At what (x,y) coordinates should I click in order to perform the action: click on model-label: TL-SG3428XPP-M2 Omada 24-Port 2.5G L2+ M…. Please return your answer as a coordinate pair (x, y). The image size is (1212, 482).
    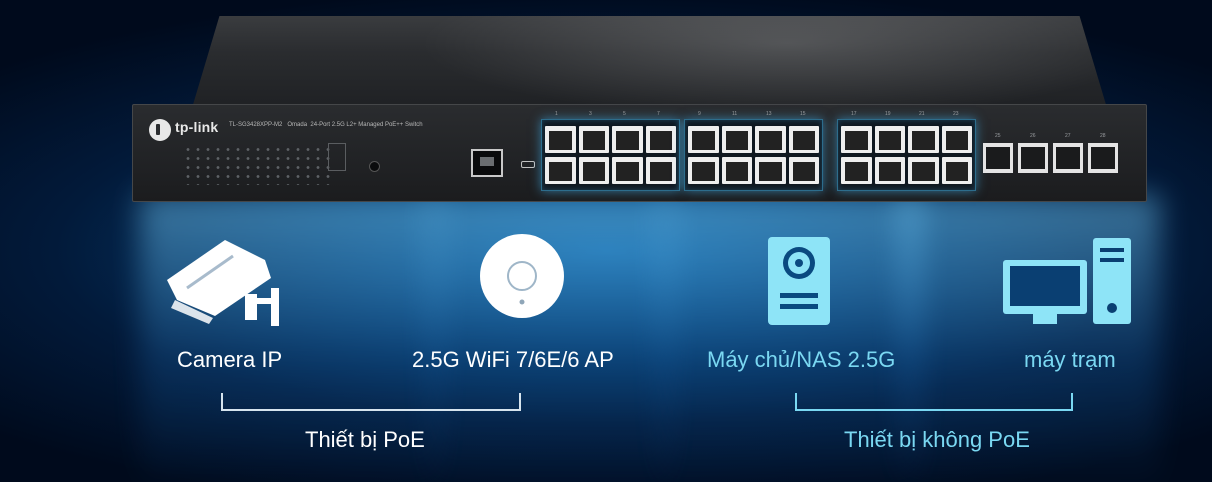
    Looking at the image, I should click on (326, 125).